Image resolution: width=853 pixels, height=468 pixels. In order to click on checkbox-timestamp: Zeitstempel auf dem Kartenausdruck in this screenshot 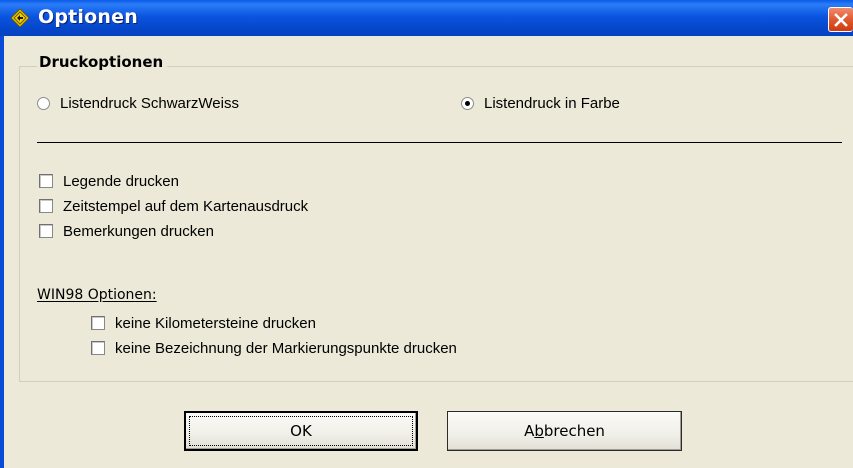, I will do `click(173, 206)`.